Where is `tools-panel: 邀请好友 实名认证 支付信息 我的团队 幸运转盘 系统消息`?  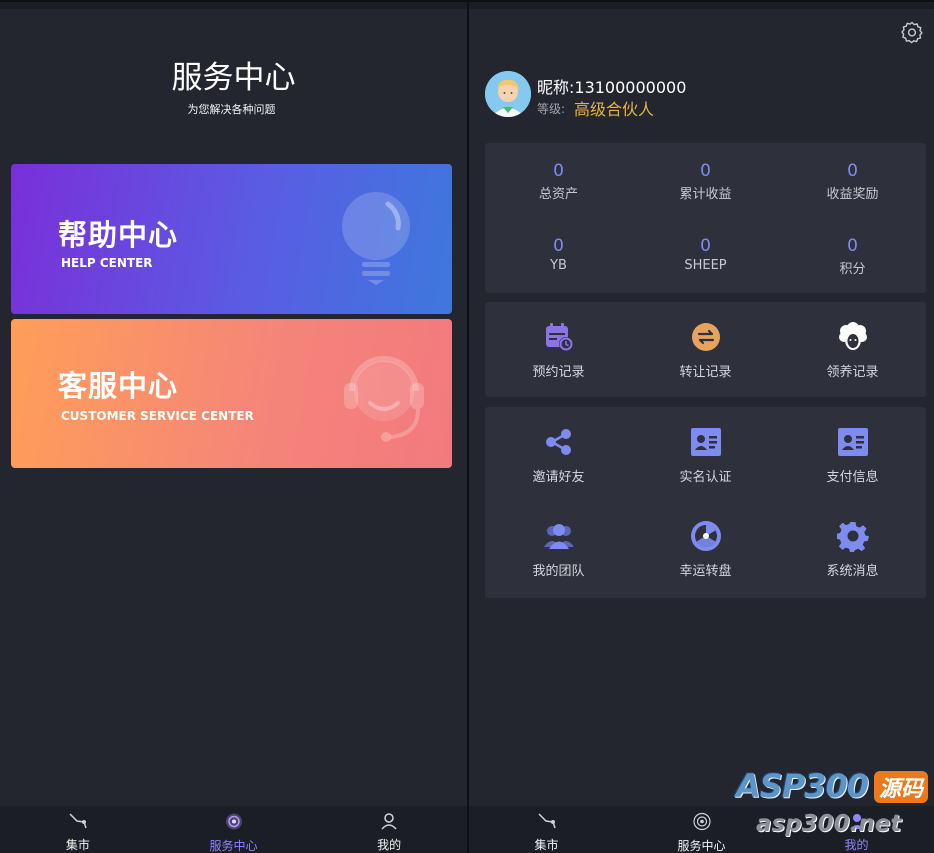 tools-panel: 邀请好友 实名认证 支付信息 我的团队 幸运转盘 系统消息 is located at coordinates (705, 502).